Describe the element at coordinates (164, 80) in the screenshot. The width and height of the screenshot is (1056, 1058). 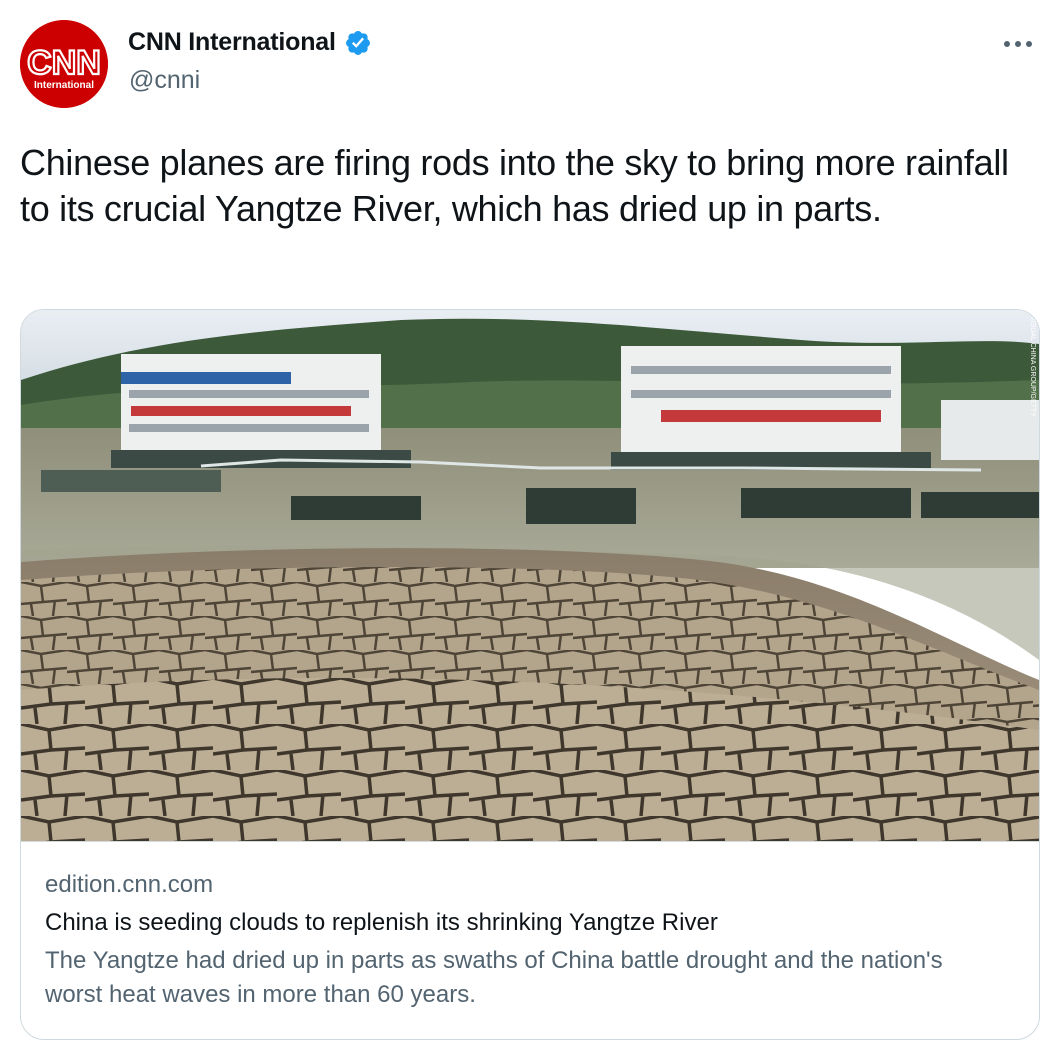
I see `handle: @cnni` at that location.